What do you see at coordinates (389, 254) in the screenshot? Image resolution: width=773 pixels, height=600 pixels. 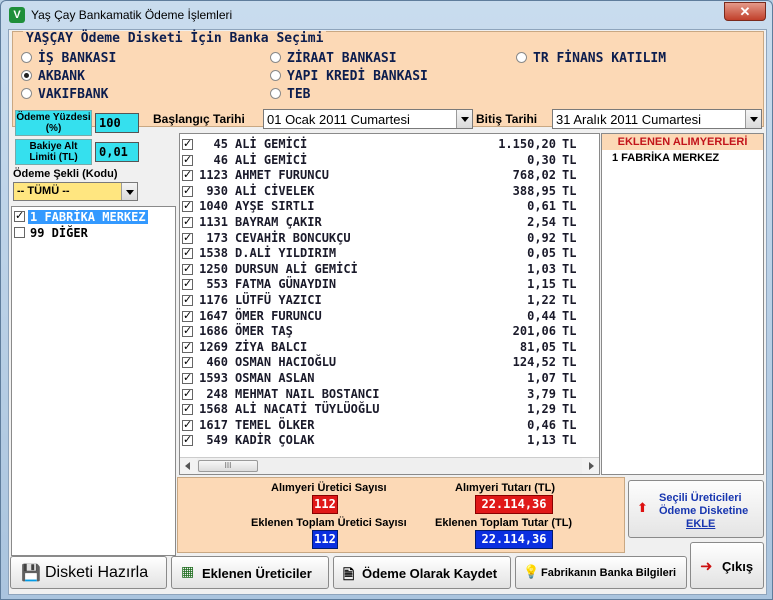 I see `table-row: 1538 D.ALİ YILDIRIM 0,05 TL` at bounding box center [389, 254].